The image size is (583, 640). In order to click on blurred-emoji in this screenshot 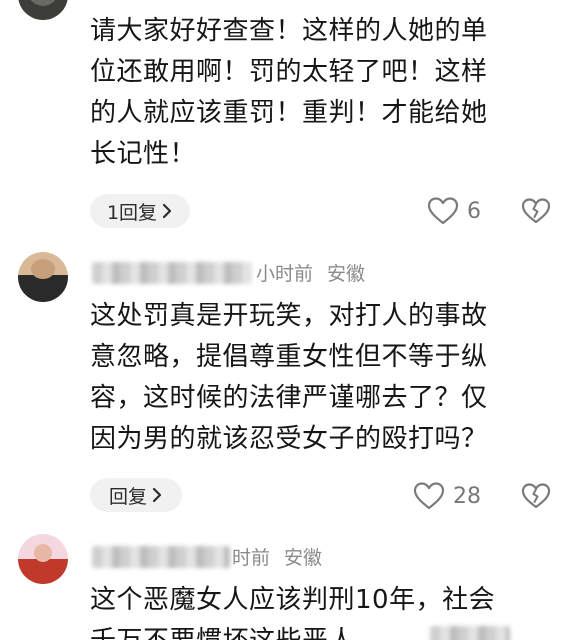, I will do `click(470, 633)`.